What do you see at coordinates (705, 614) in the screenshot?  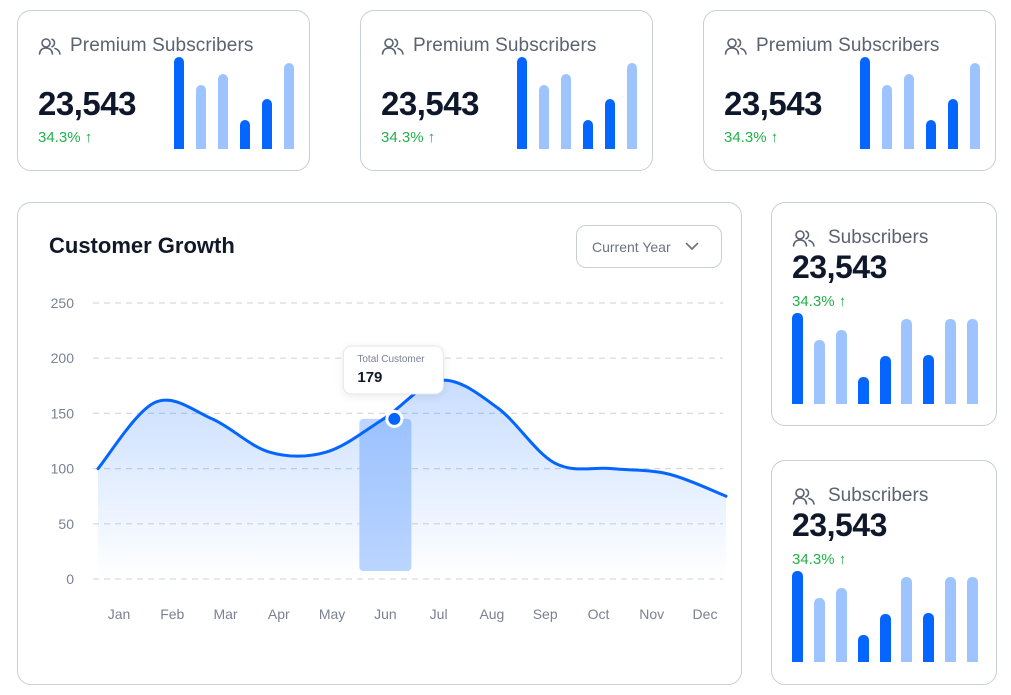 I see `x-tick-label: Dec` at bounding box center [705, 614].